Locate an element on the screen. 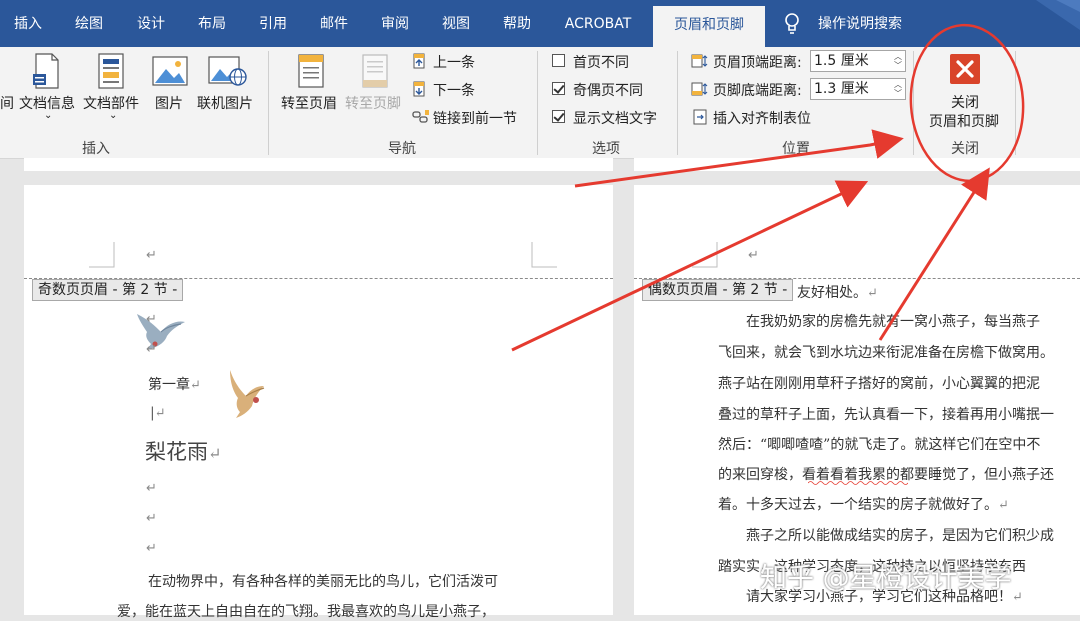 The width and height of the screenshot is (1080, 621). lightbulb-icon is located at coordinates (792, 23).